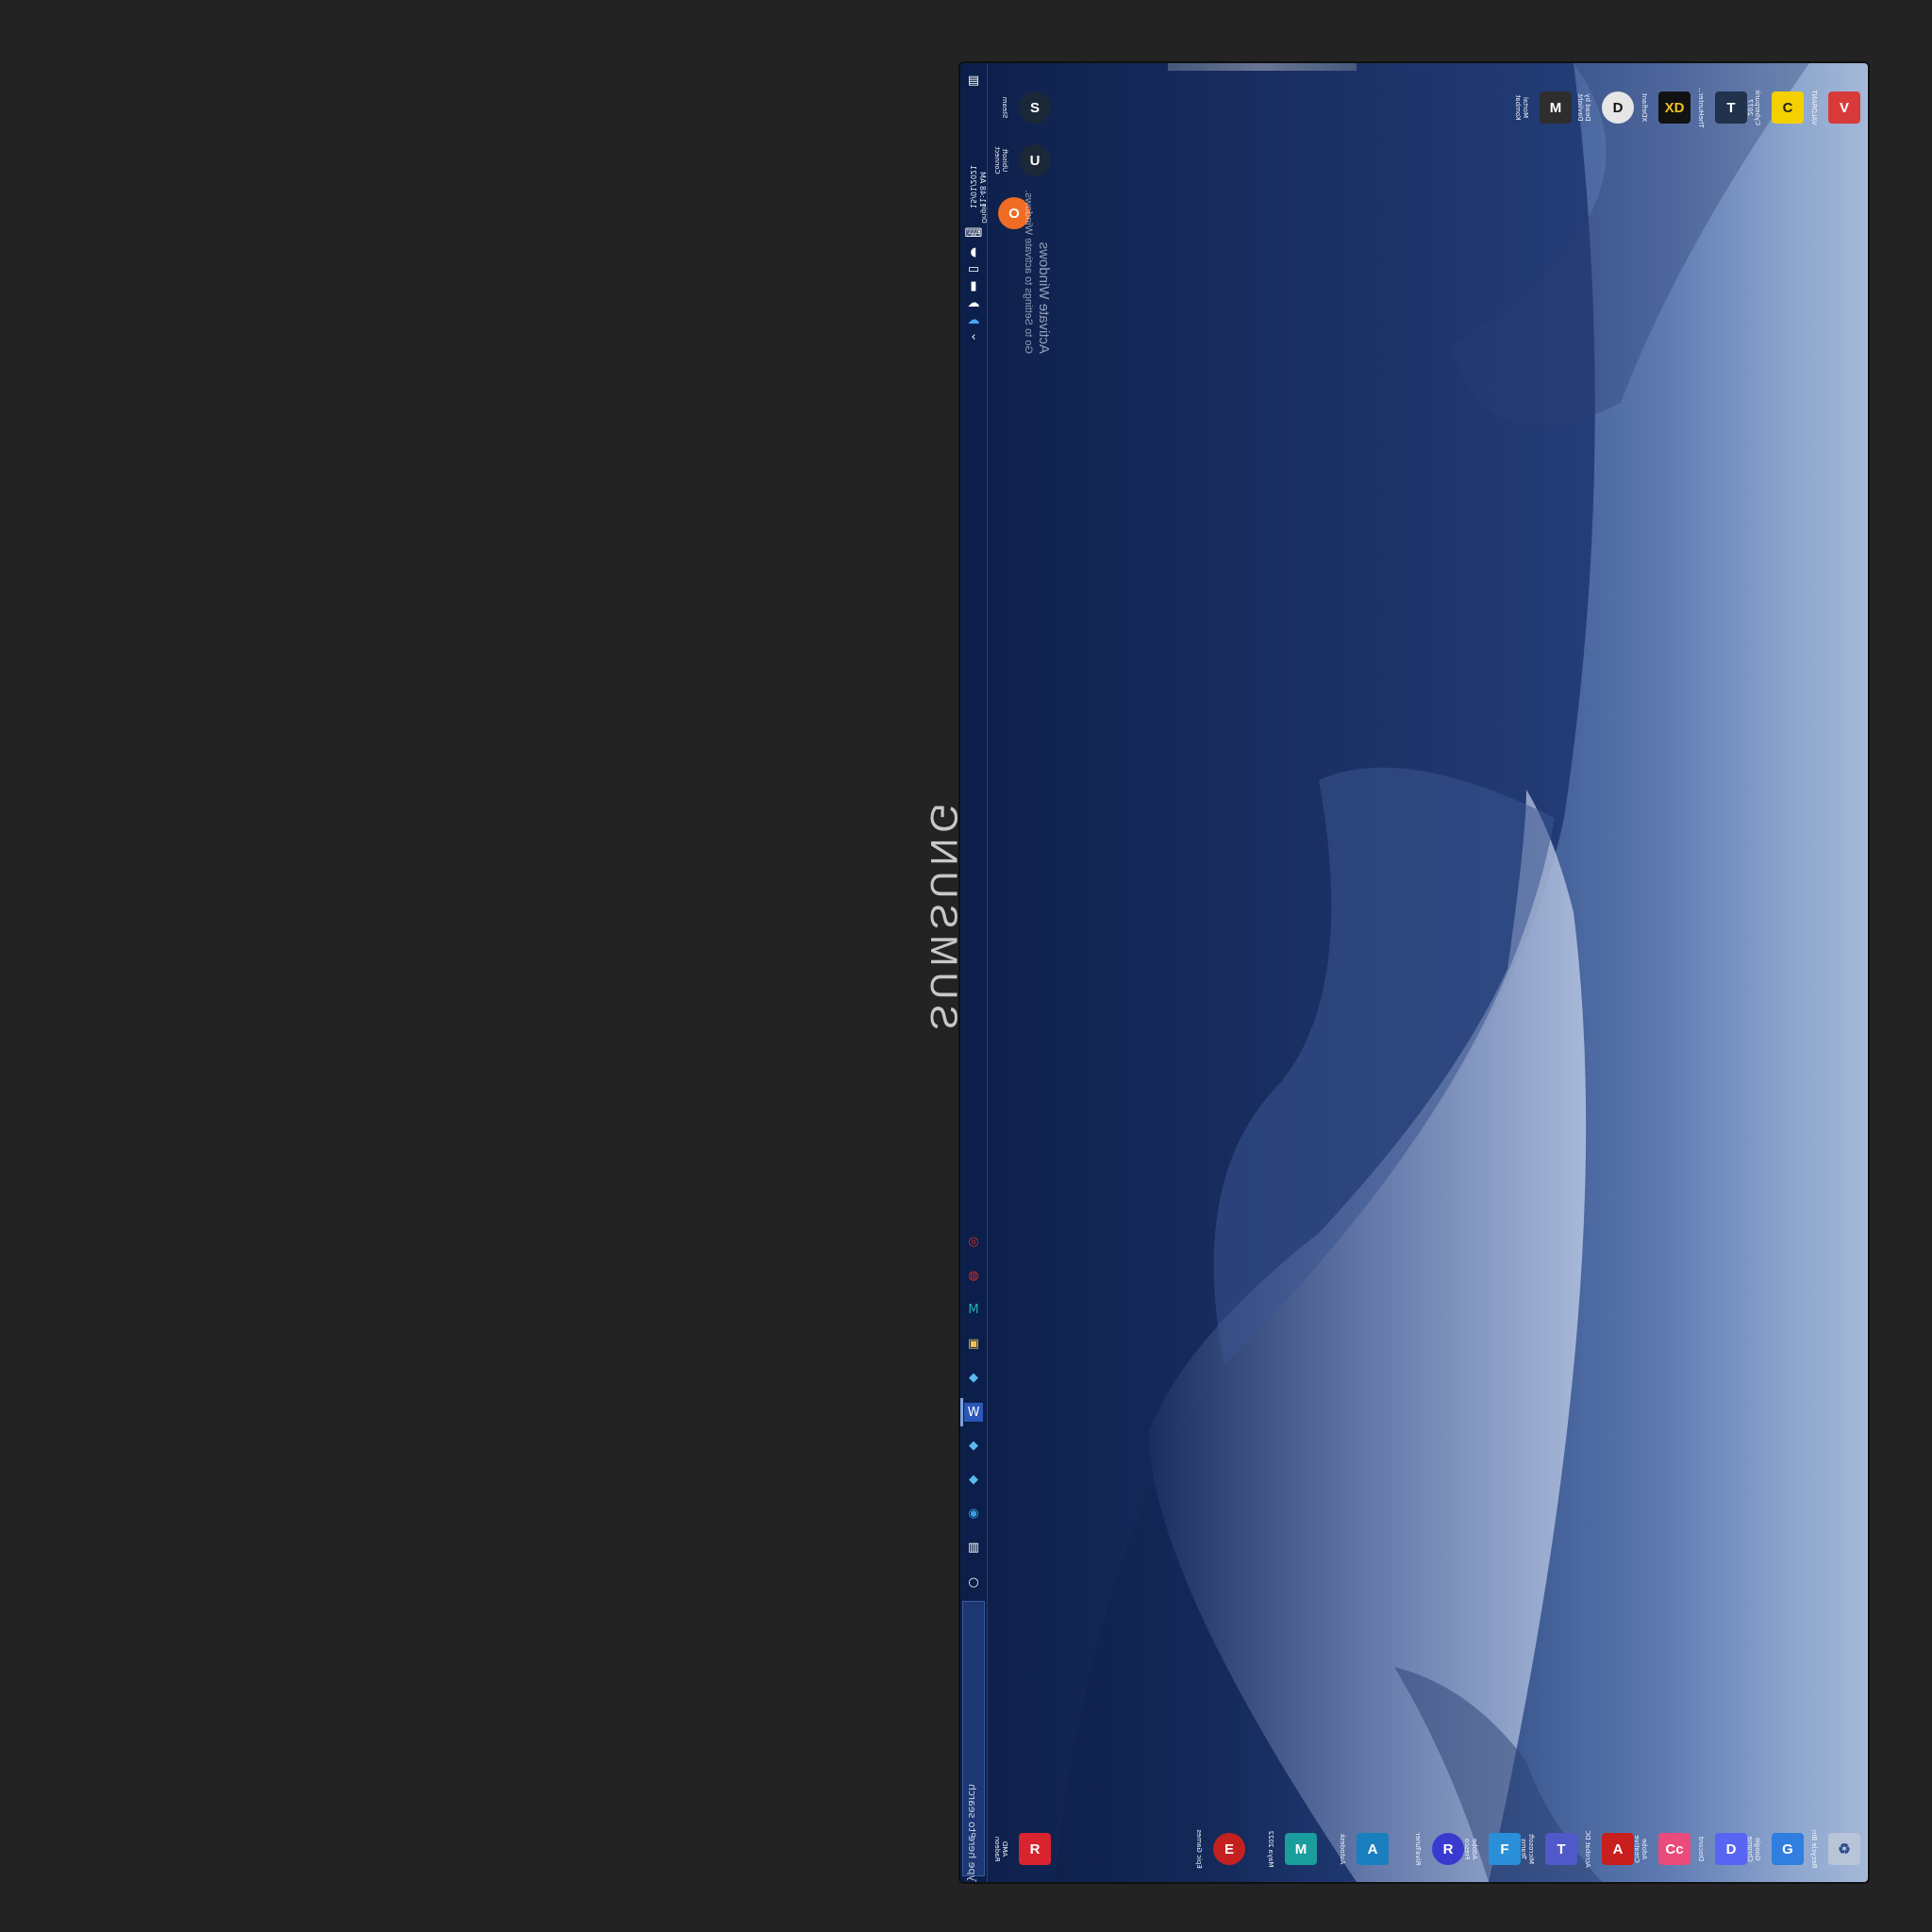 The height and width of the screenshot is (1932, 1932). What do you see at coordinates (1642, 1849) in the screenshot?
I see `desktop-icon-label: Adobe Creative` at bounding box center [1642, 1849].